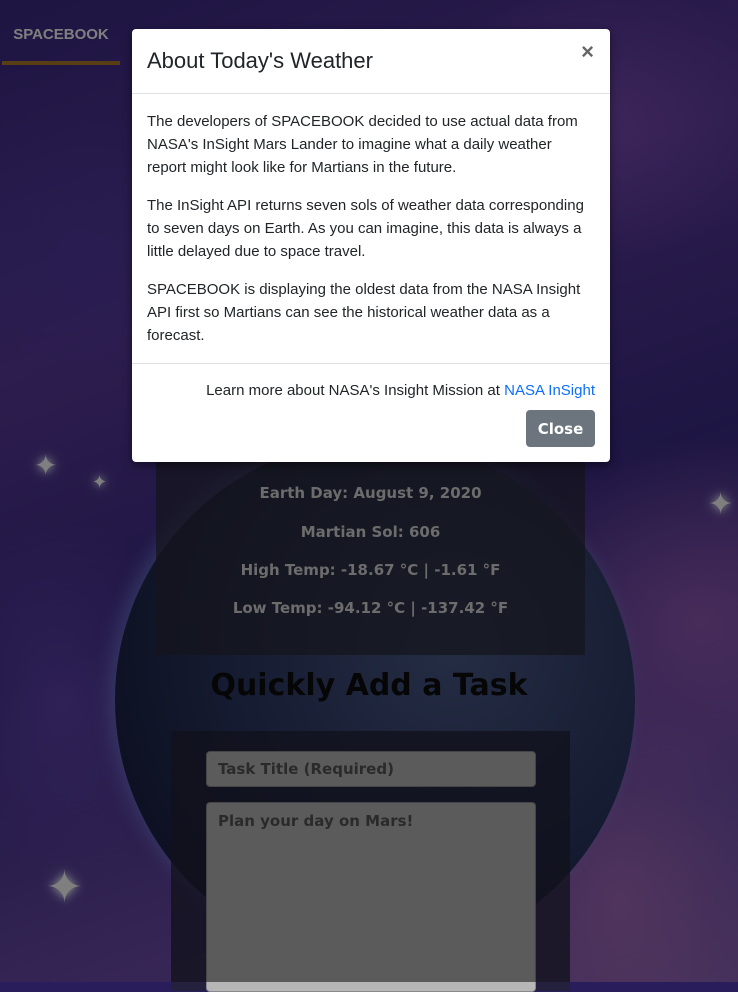  Describe the element at coordinates (587, 52) in the screenshot. I see `close-icon: ×` at that location.